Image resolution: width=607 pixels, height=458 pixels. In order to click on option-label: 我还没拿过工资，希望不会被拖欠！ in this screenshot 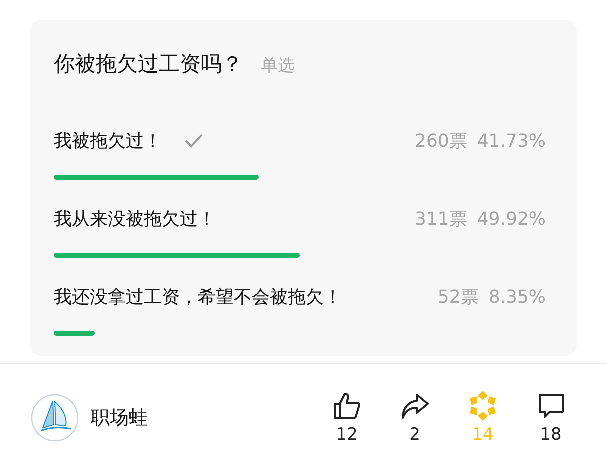, I will do `click(198, 297)`.